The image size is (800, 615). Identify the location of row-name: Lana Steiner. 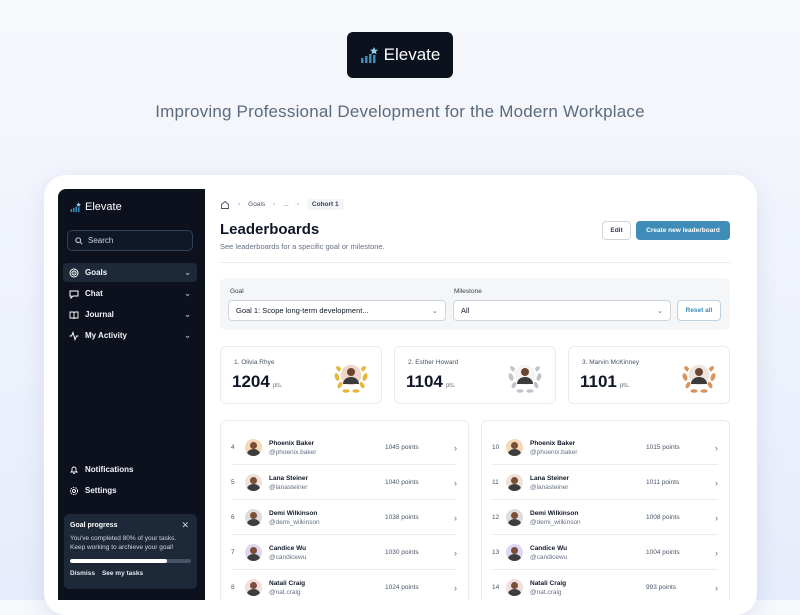
(550, 478).